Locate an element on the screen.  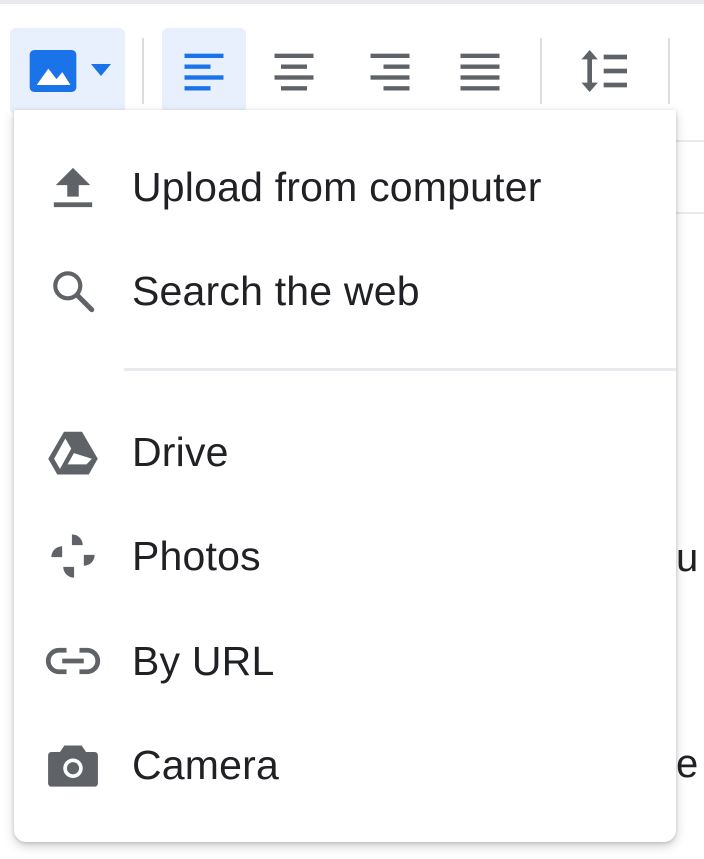
menu-divider is located at coordinates (400, 369).